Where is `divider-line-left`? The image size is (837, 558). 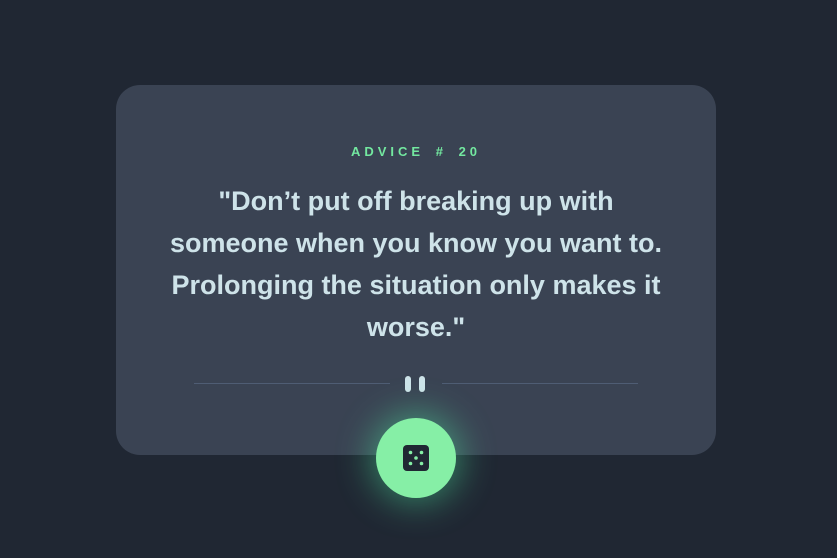
divider-line-left is located at coordinates (292, 383).